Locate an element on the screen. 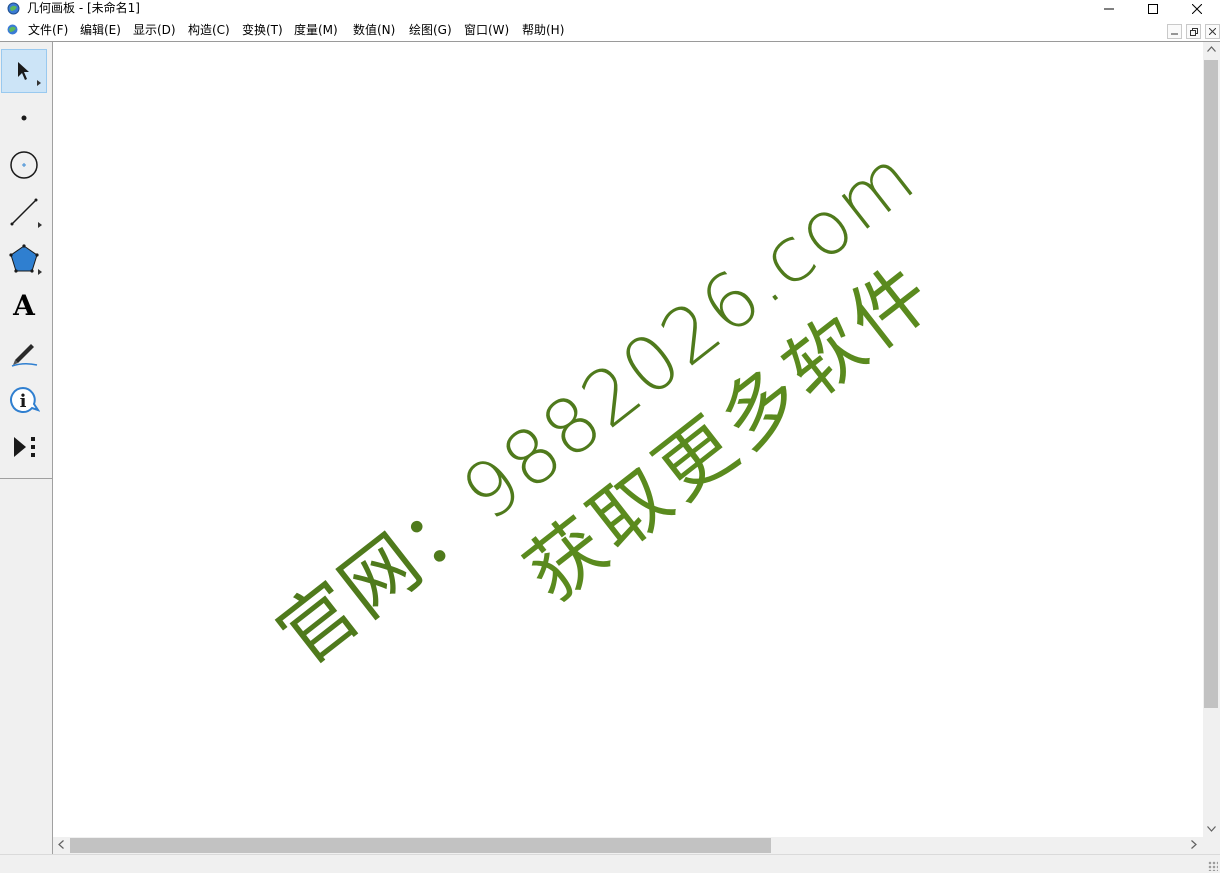 This screenshot has width=1220, height=873. toolbox: A i is located at coordinates (26, 448).